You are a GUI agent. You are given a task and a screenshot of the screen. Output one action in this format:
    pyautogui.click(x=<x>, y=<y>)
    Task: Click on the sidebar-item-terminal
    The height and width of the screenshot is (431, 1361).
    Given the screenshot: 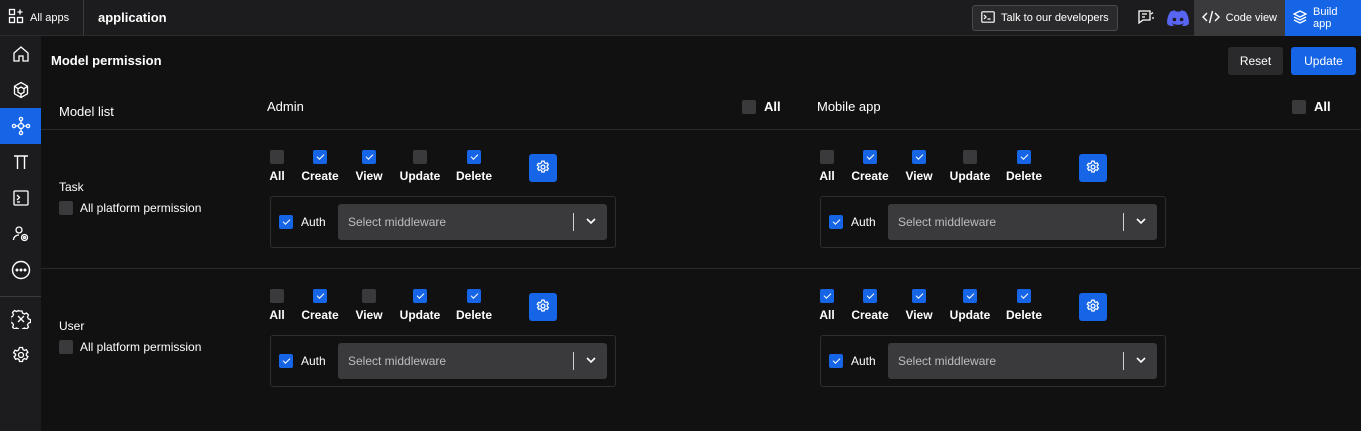 What is the action you would take?
    pyautogui.click(x=20, y=198)
    